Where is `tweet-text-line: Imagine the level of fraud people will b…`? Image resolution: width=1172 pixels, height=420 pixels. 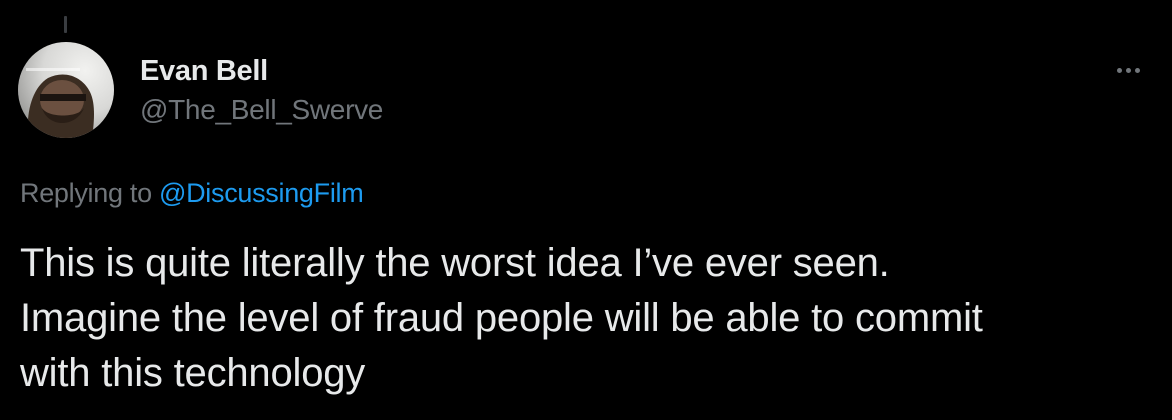
tweet-text-line: Imagine the level of fraud people will b… is located at coordinates (501, 318).